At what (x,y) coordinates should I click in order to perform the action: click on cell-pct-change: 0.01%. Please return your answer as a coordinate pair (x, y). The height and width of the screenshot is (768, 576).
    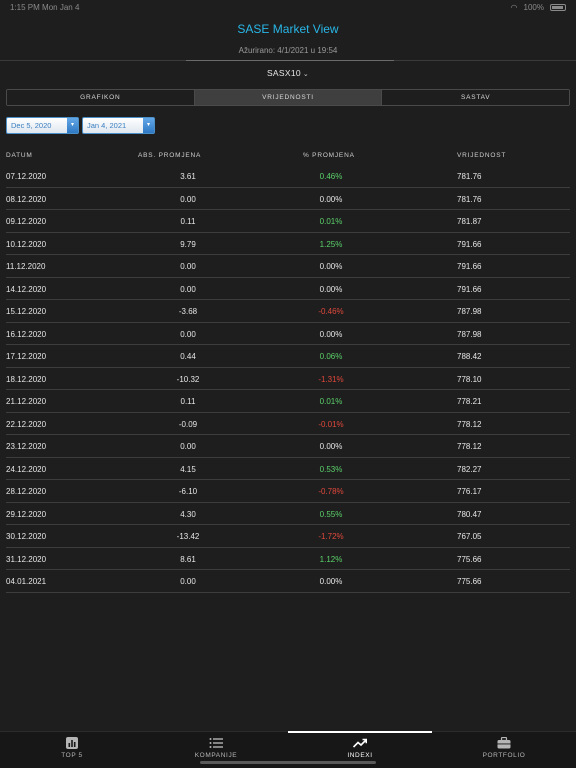
    Looking at the image, I should click on (331, 221).